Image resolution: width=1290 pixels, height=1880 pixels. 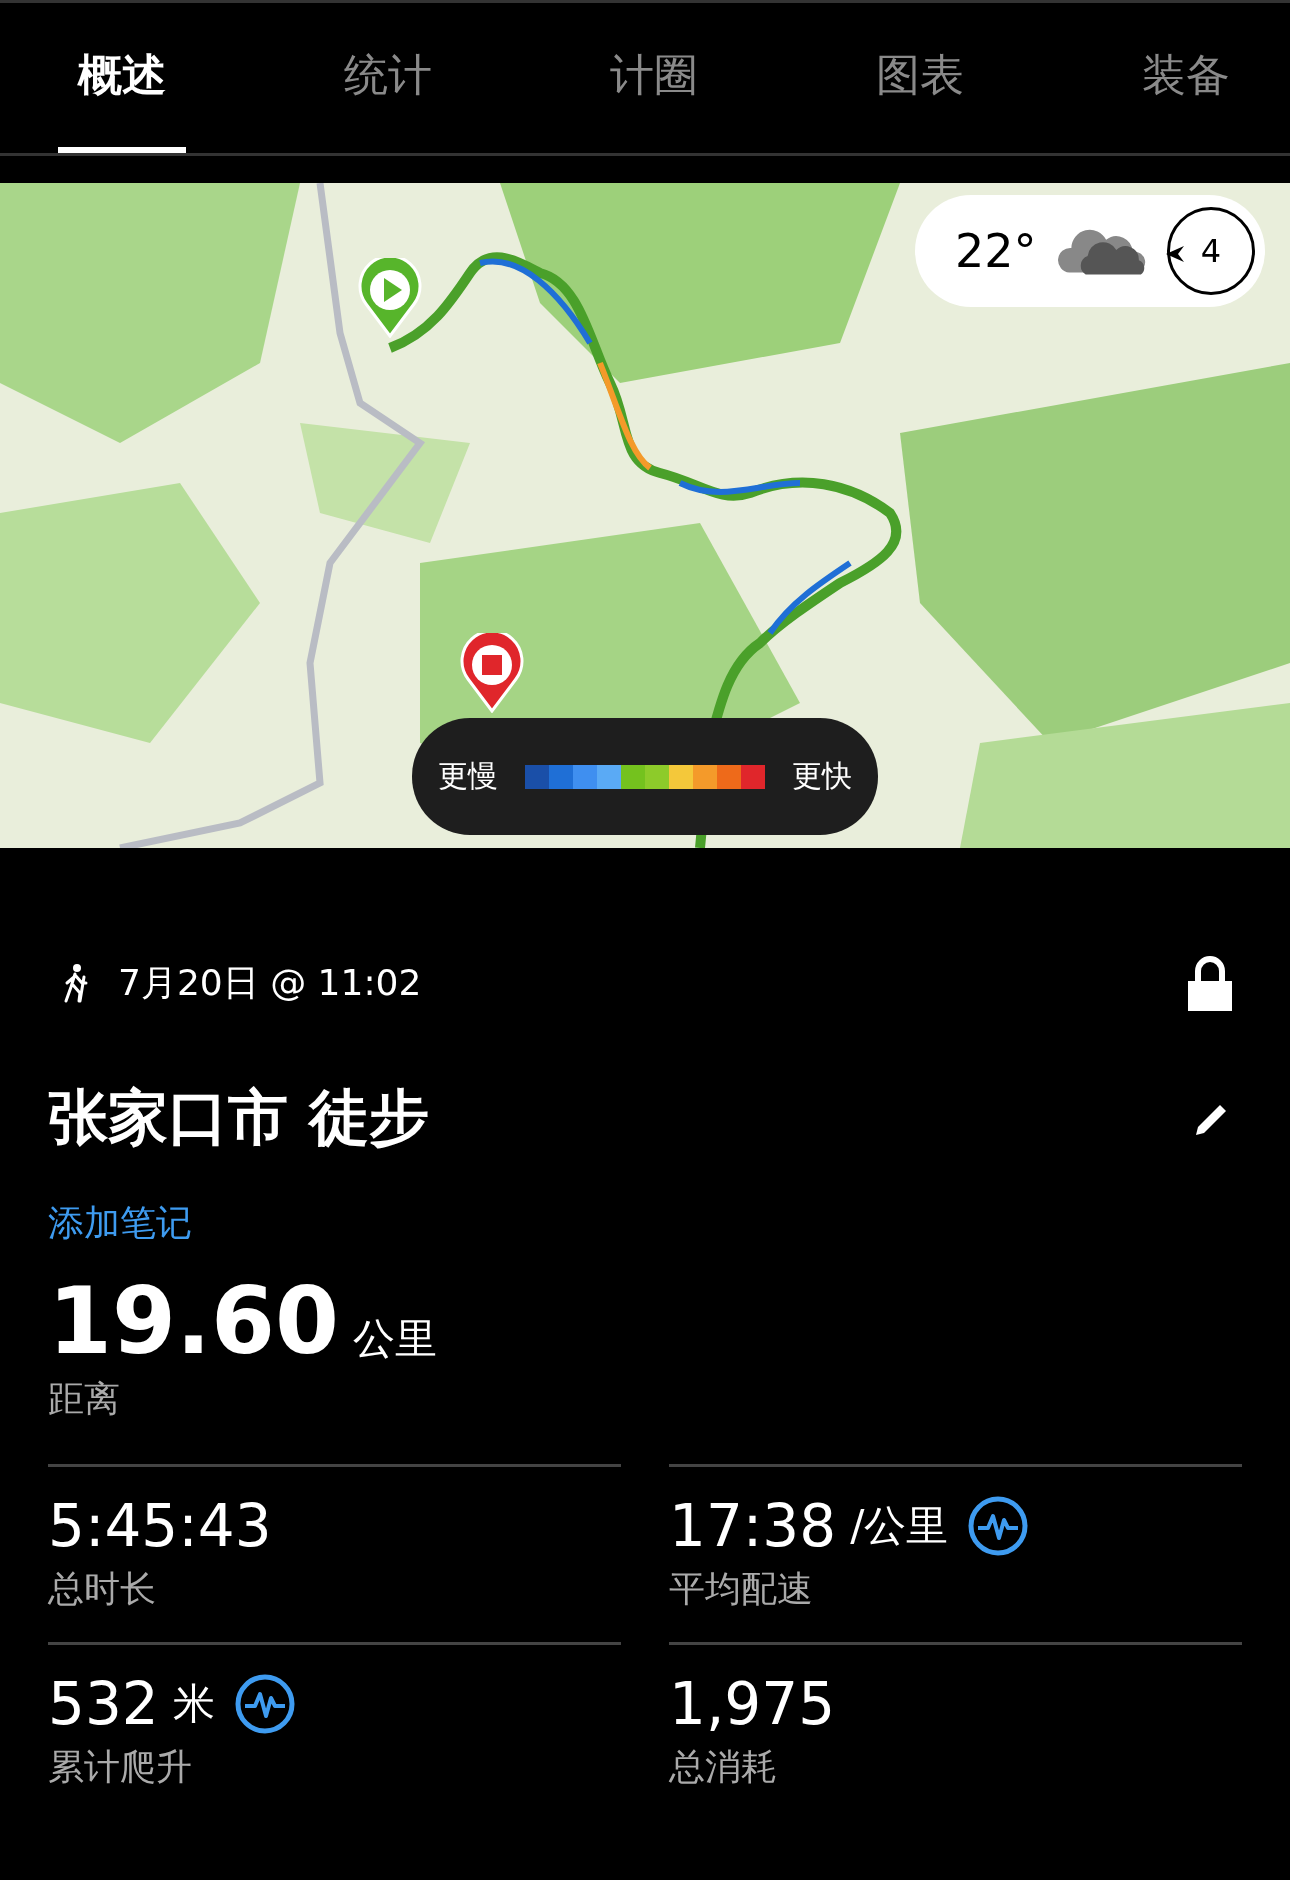 I want to click on stat-label: 总消耗, so click(x=723, y=1767).